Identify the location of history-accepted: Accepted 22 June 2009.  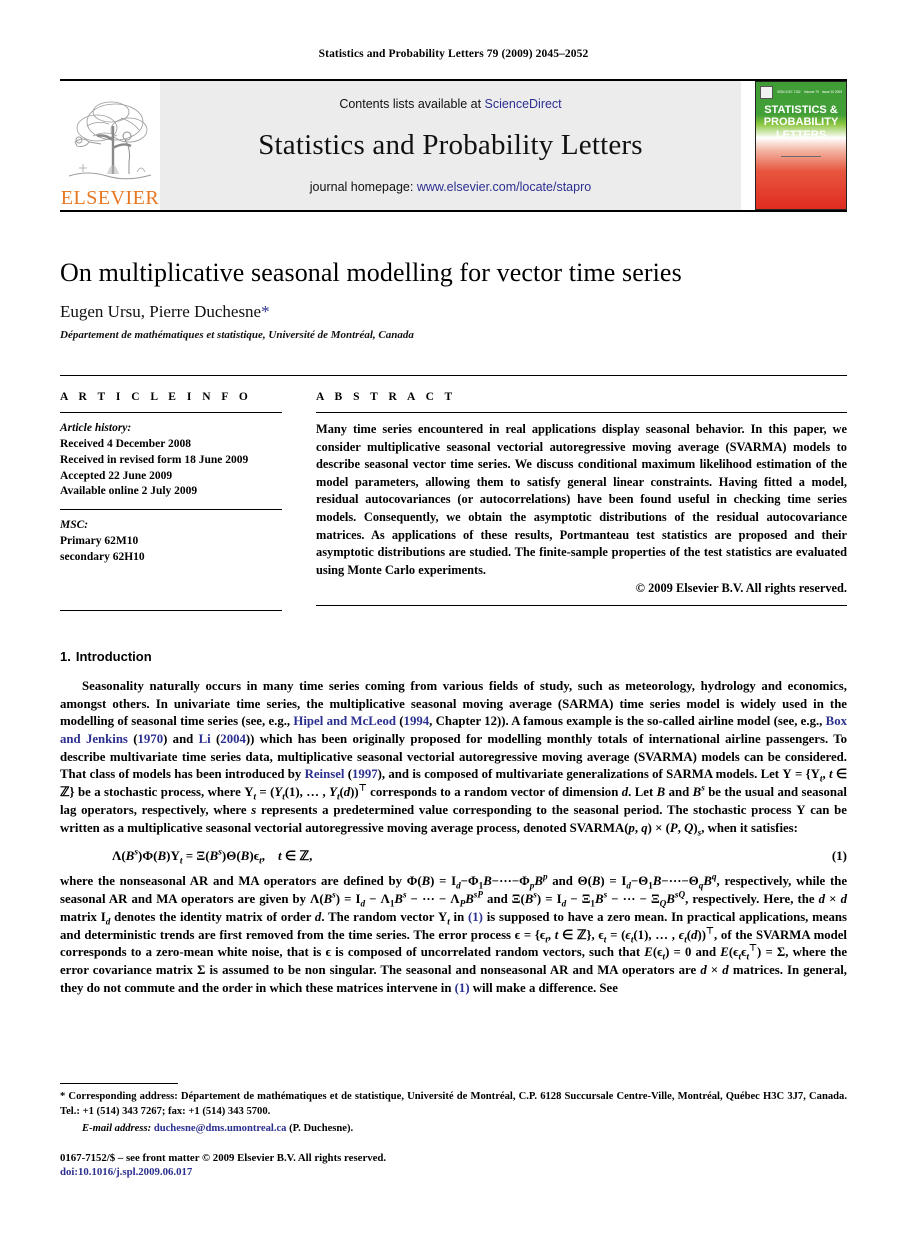
(116, 475).